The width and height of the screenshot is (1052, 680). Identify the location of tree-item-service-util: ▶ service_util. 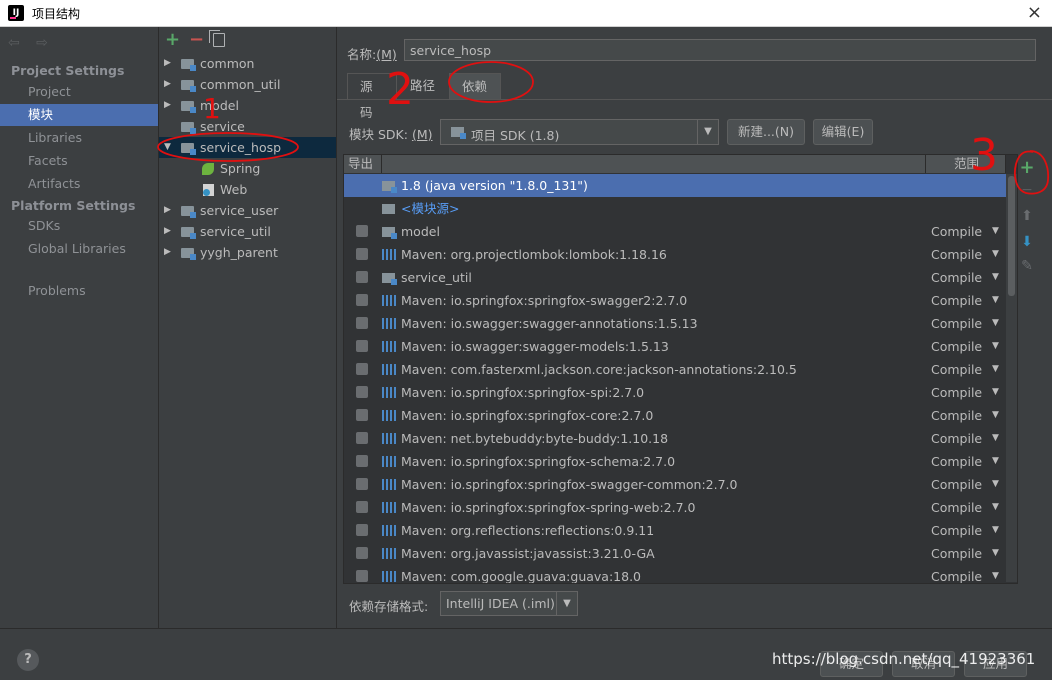
(247, 231).